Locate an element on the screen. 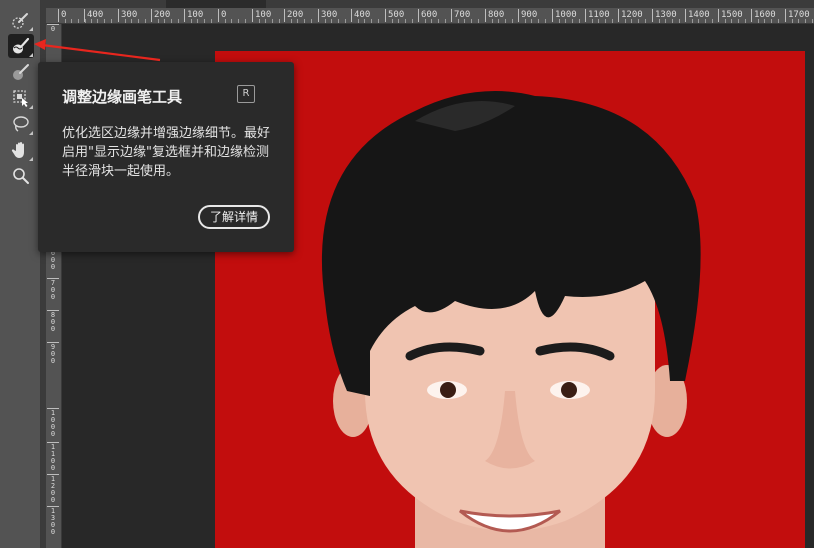  scroll-strip is located at coordinates (430, 4).